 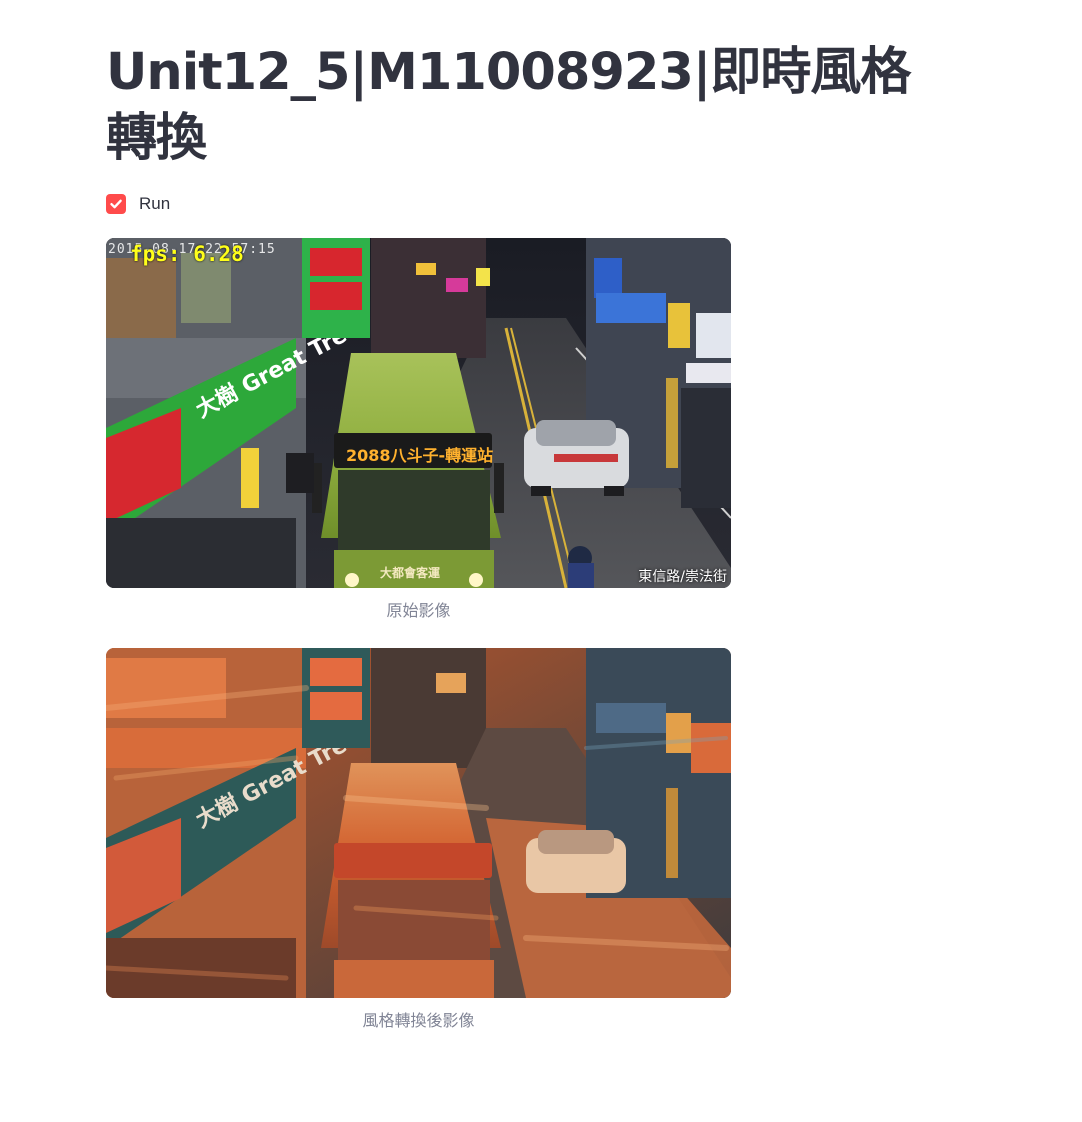 I want to click on run-checkbox: Run, so click(x=521, y=204).